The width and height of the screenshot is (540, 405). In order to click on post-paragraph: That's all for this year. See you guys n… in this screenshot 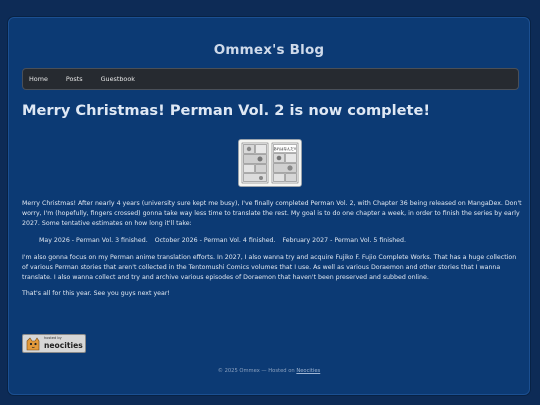, I will do `click(96, 294)`.